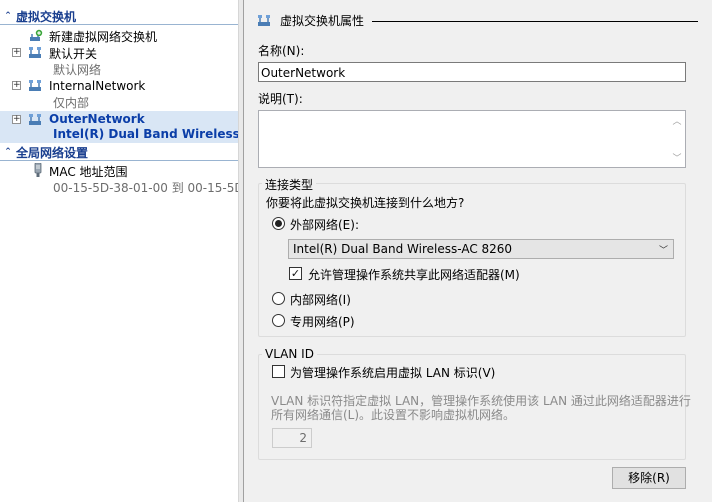 This screenshot has height=502, width=712. Describe the element at coordinates (119, 53) in the screenshot. I see `tree-item-default-switch: + 默认开关` at that location.